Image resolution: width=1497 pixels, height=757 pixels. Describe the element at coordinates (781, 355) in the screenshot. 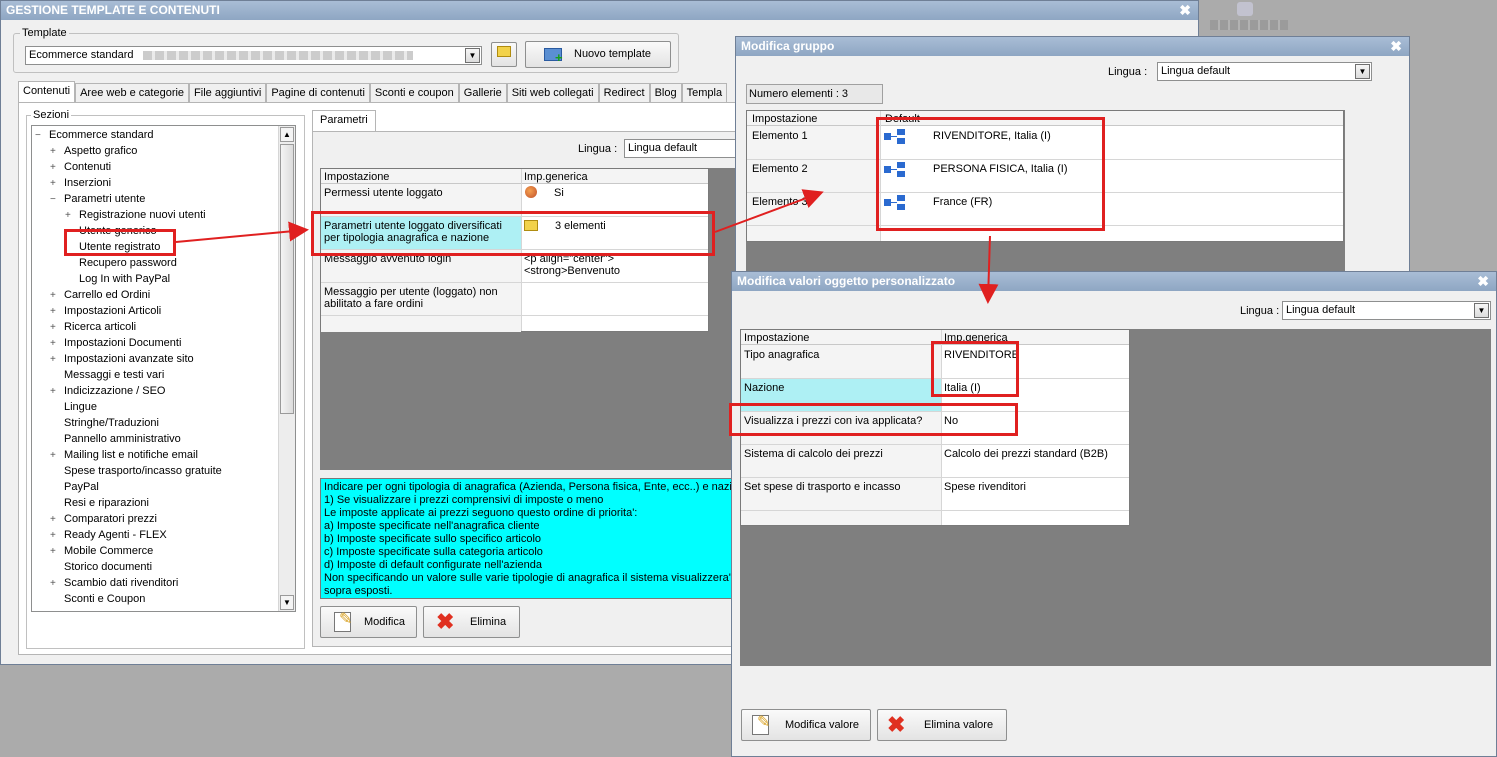

I see `custom-row-setting-0: Tipo anagrafica` at that location.